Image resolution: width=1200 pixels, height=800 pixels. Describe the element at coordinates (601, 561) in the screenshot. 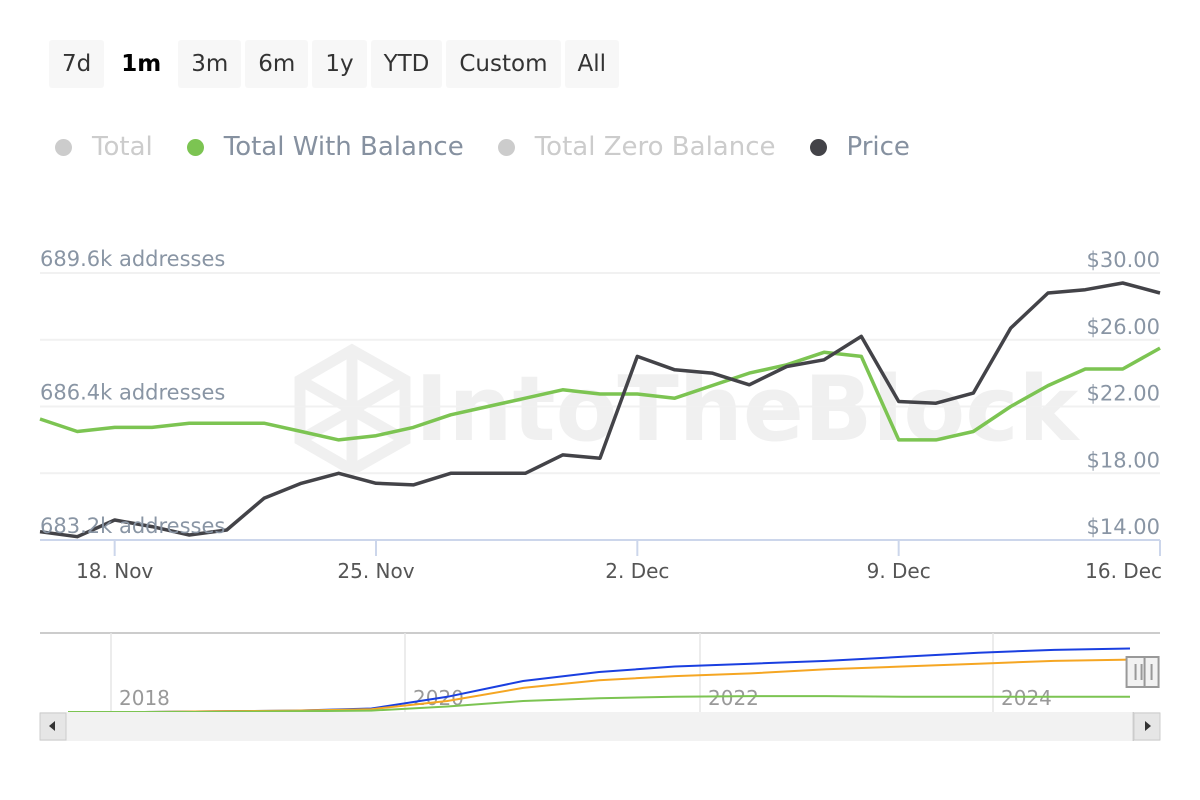

I see `x-axis: 18. Nov 25. Nov 2. Dec 9. Dec 16. Dec` at that location.